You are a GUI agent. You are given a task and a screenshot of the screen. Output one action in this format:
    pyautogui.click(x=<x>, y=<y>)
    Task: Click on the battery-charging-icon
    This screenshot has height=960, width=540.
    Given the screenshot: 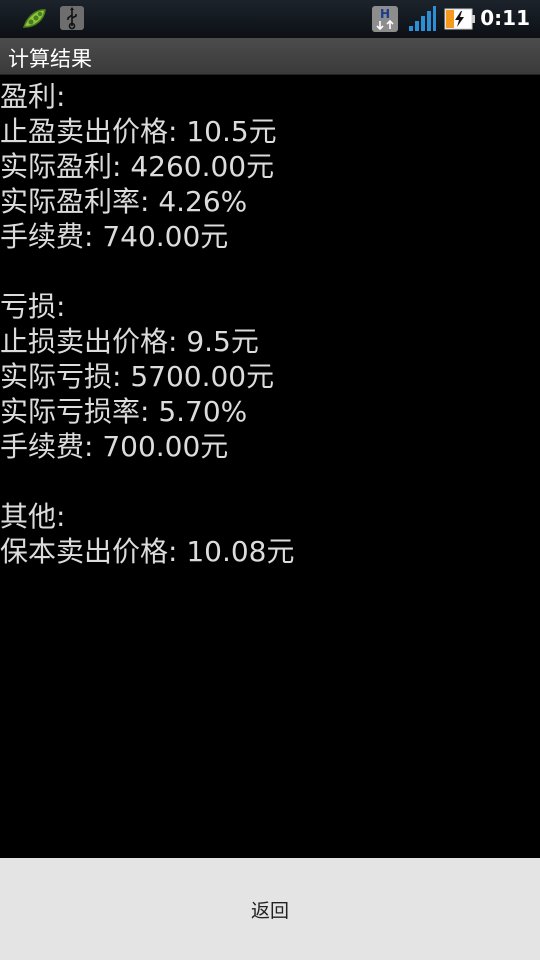 What is the action you would take?
    pyautogui.click(x=459, y=19)
    